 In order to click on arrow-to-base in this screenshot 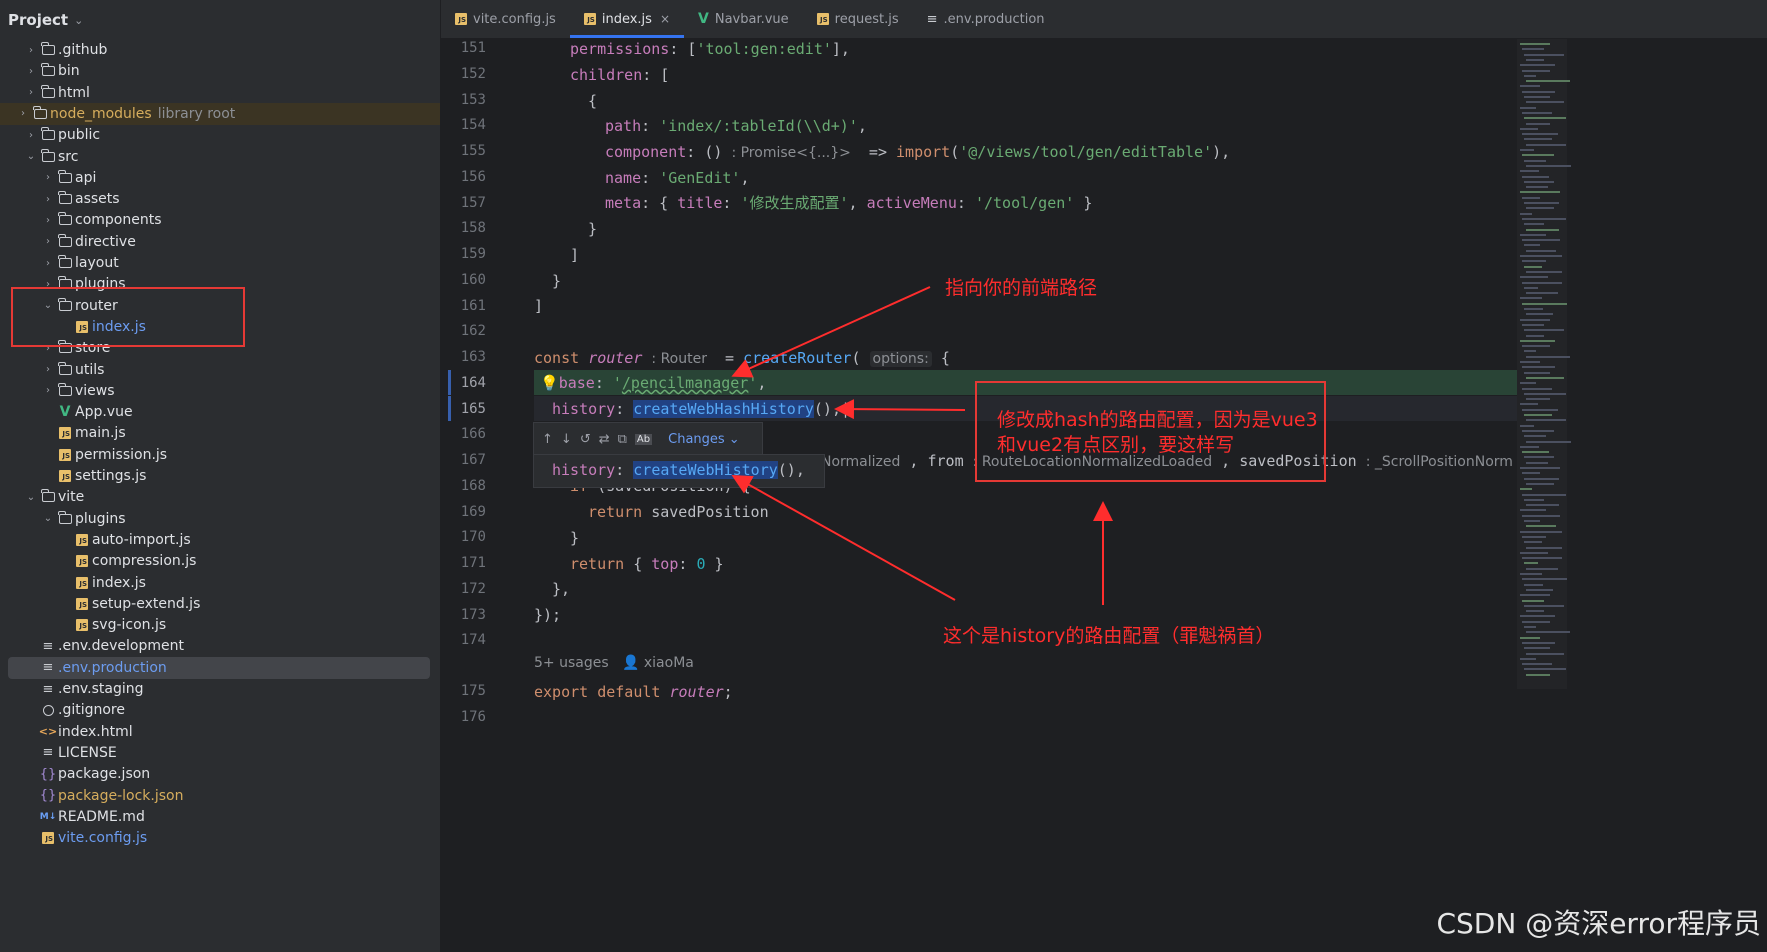, I will do `click(831, 332)`.